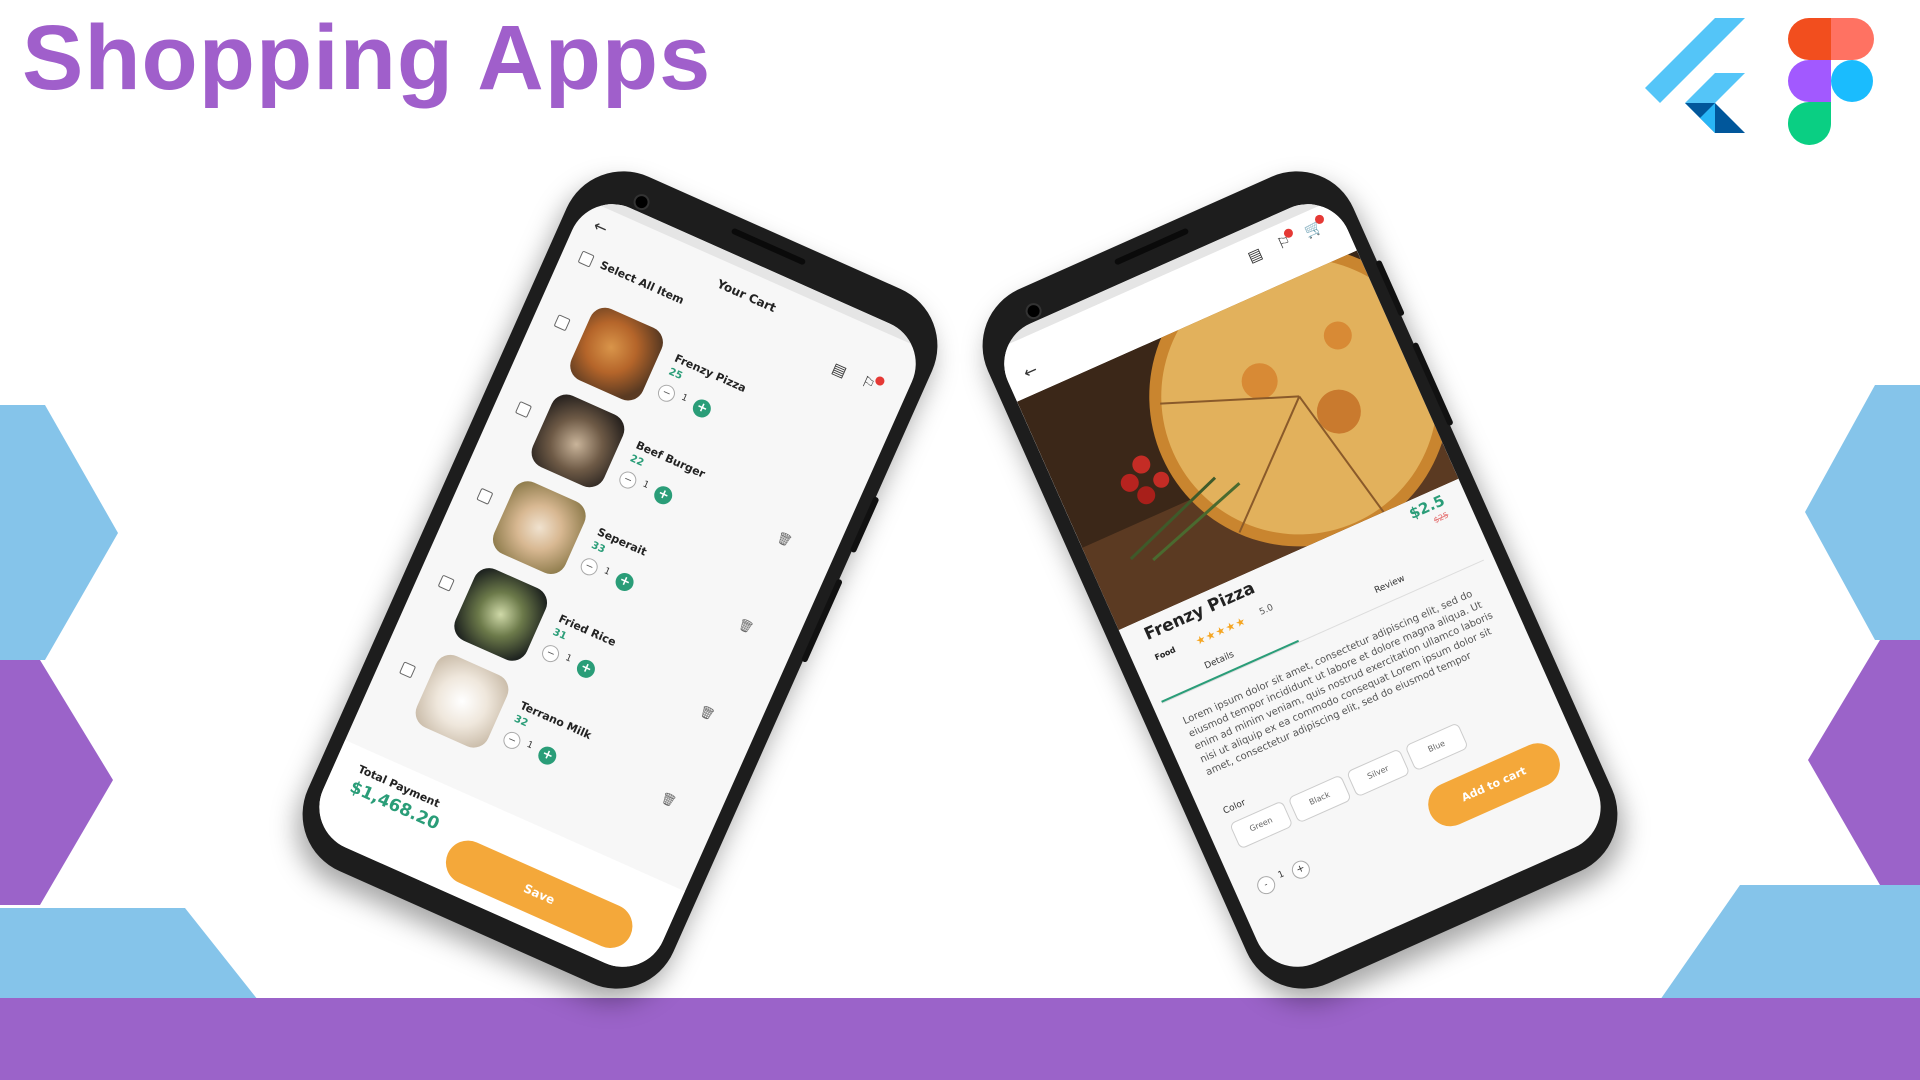 The width and height of the screenshot is (1920, 1080). Describe the element at coordinates (1219, 661) in the screenshot. I see `tab-details: Details` at that location.